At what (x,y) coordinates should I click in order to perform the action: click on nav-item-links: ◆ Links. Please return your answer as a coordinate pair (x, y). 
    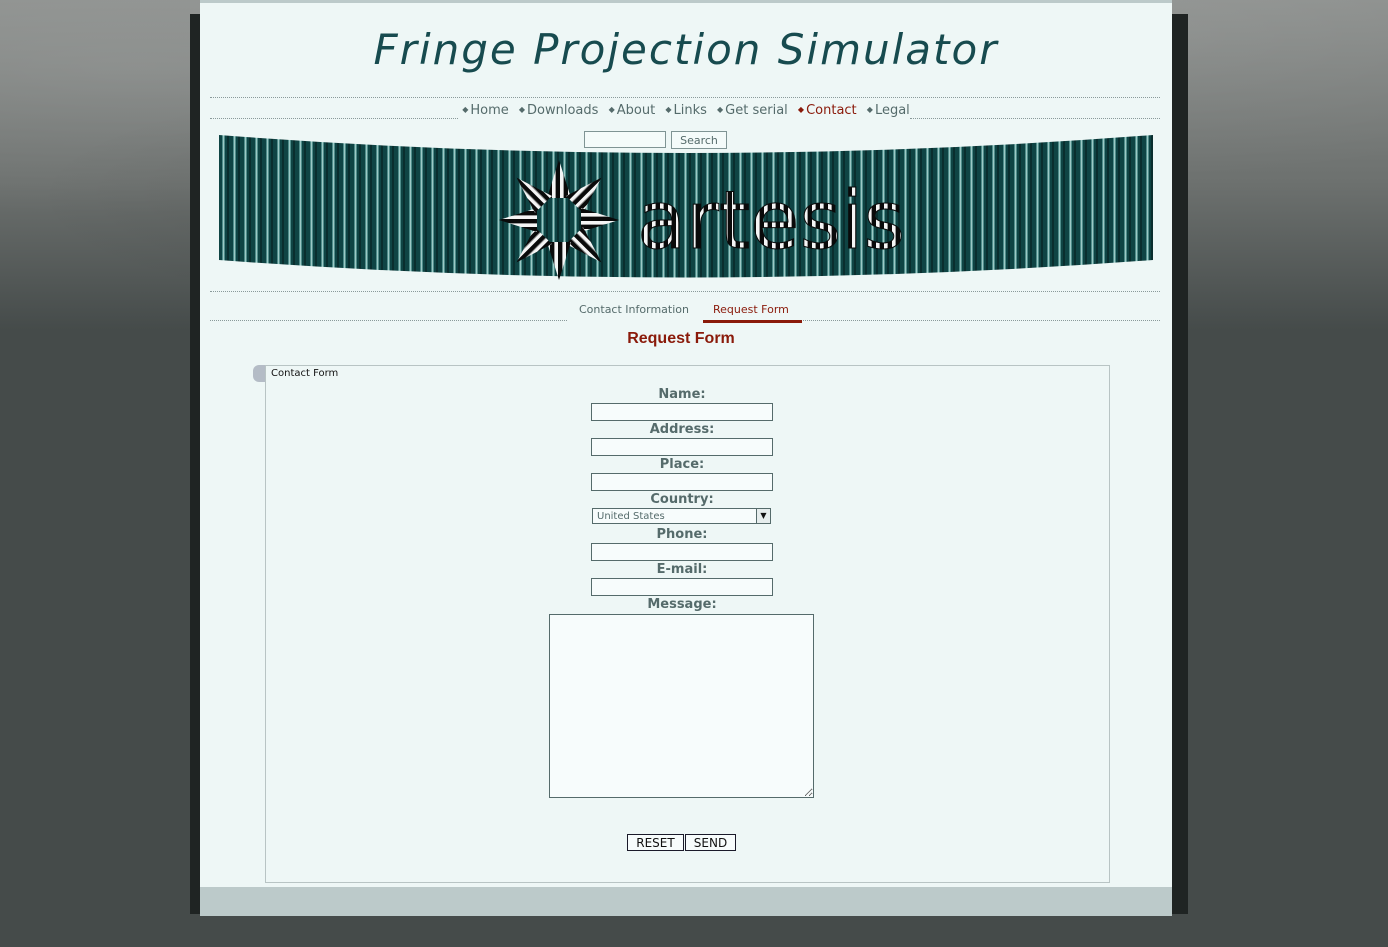
    Looking at the image, I should click on (686, 110).